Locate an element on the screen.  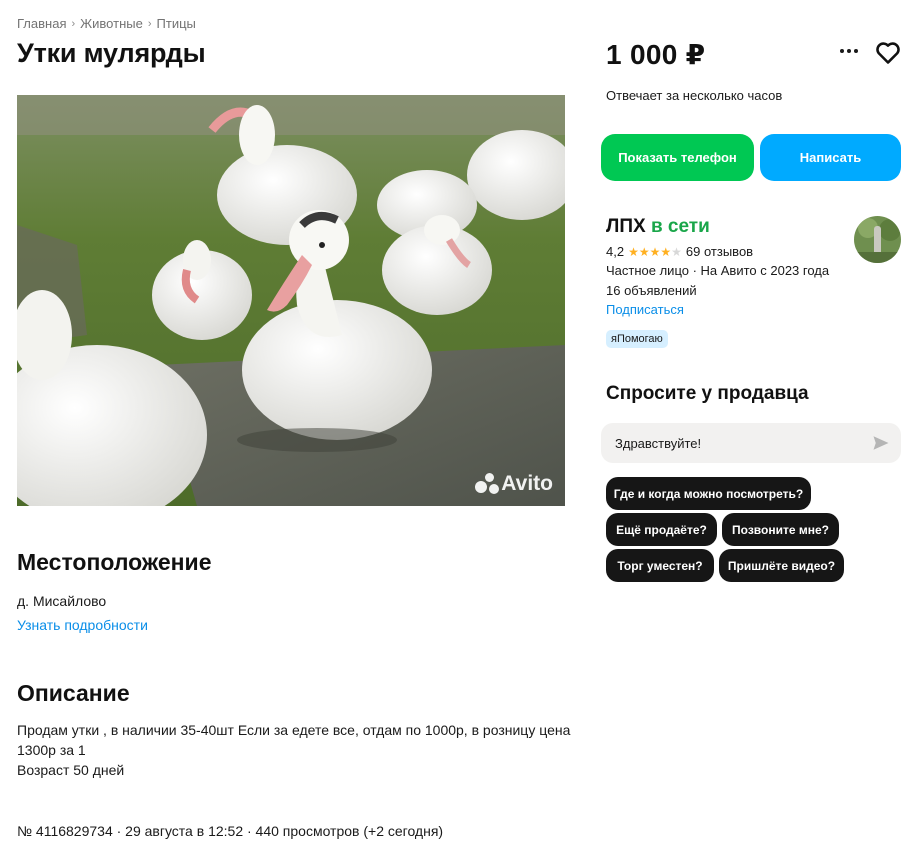
avatar is located at coordinates (877, 239).